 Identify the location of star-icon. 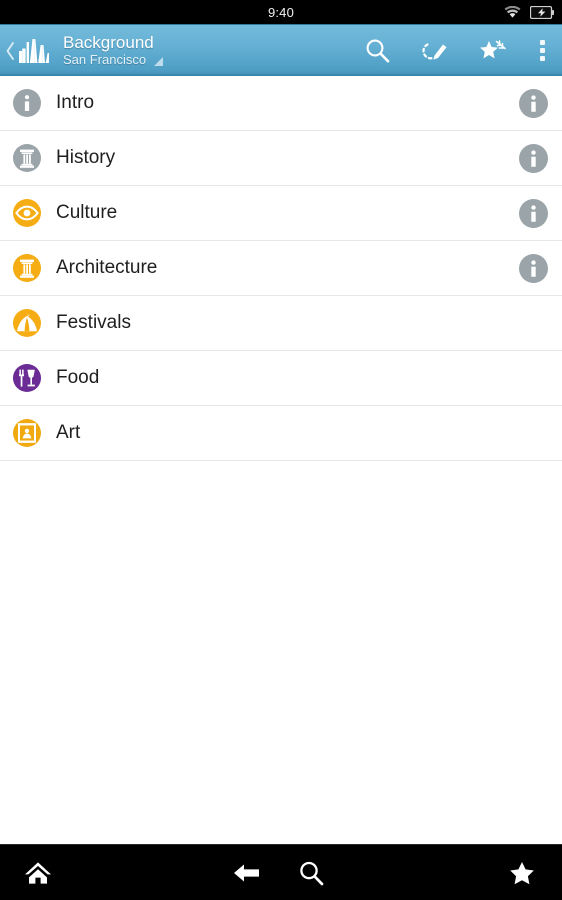
(522, 873).